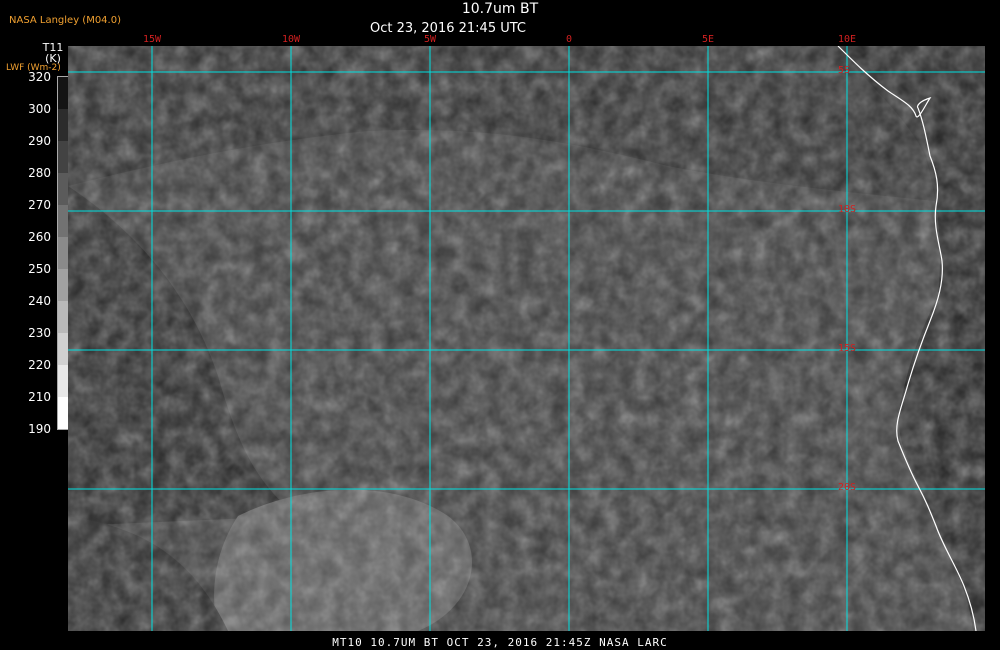 Image resolution: width=1000 pixels, height=650 pixels. I want to click on colorbar-tick-label: 260, so click(39, 237).